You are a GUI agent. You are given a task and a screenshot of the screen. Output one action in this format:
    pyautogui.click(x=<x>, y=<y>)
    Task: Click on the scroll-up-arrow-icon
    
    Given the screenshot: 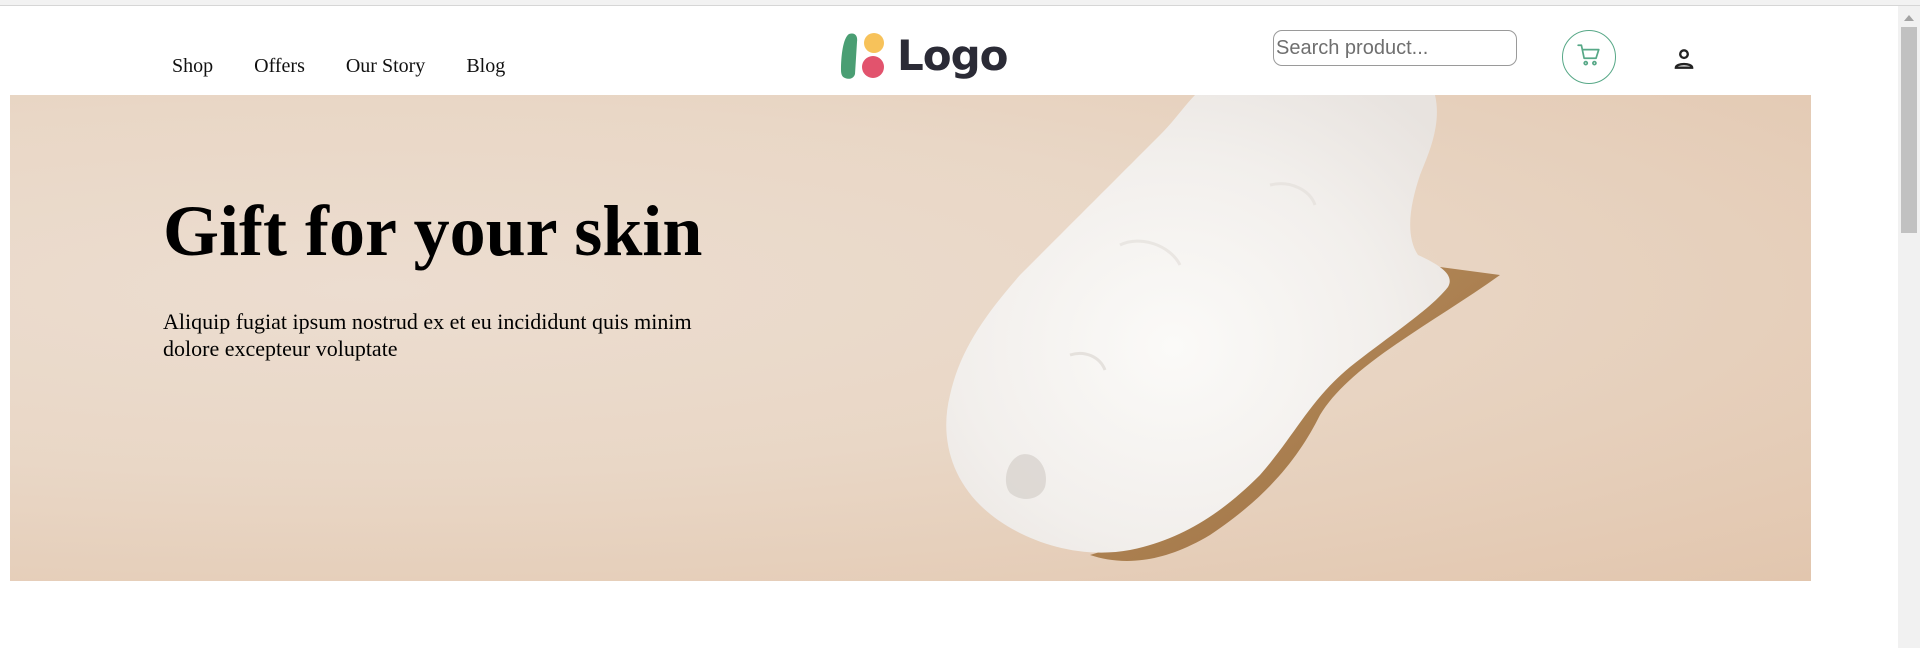 What is the action you would take?
    pyautogui.click(x=1909, y=18)
    